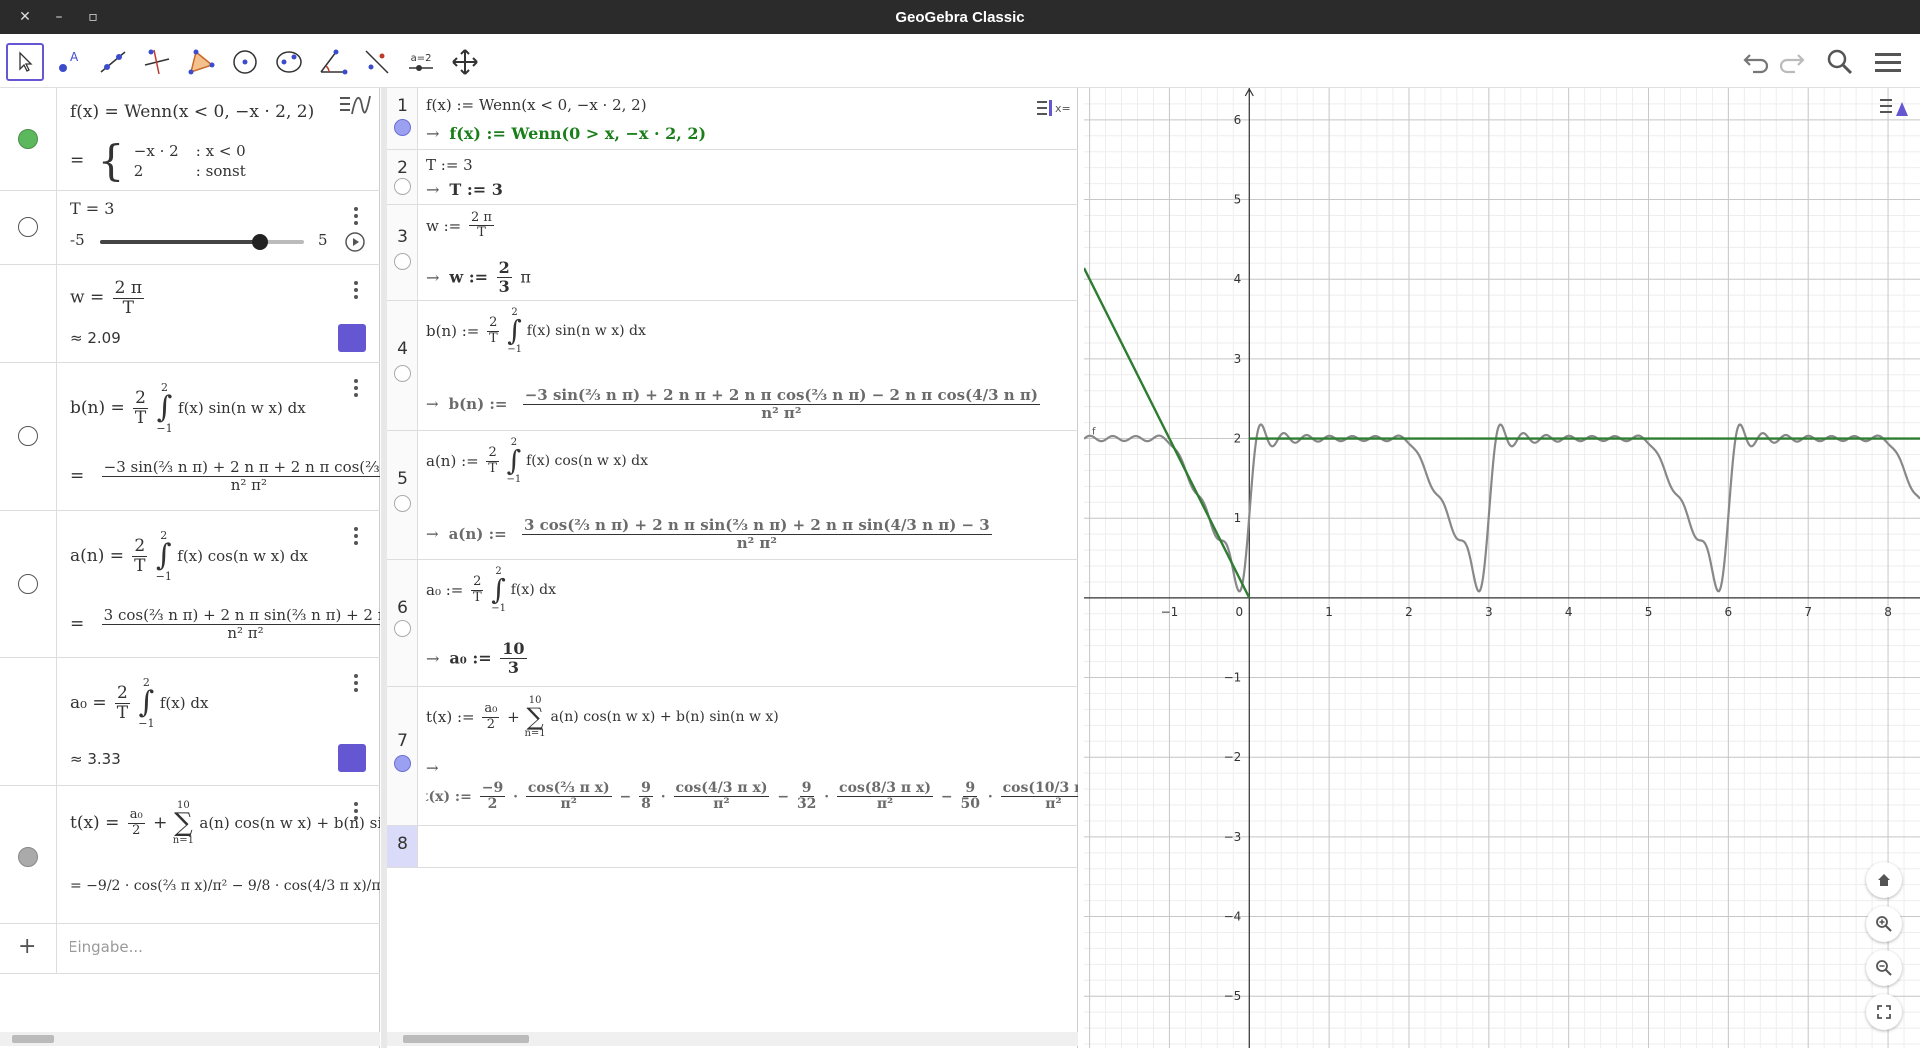 This screenshot has height=1048, width=1920. Describe the element at coordinates (478, 277) in the screenshot. I see `cas-output: → w := 23 π` at that location.